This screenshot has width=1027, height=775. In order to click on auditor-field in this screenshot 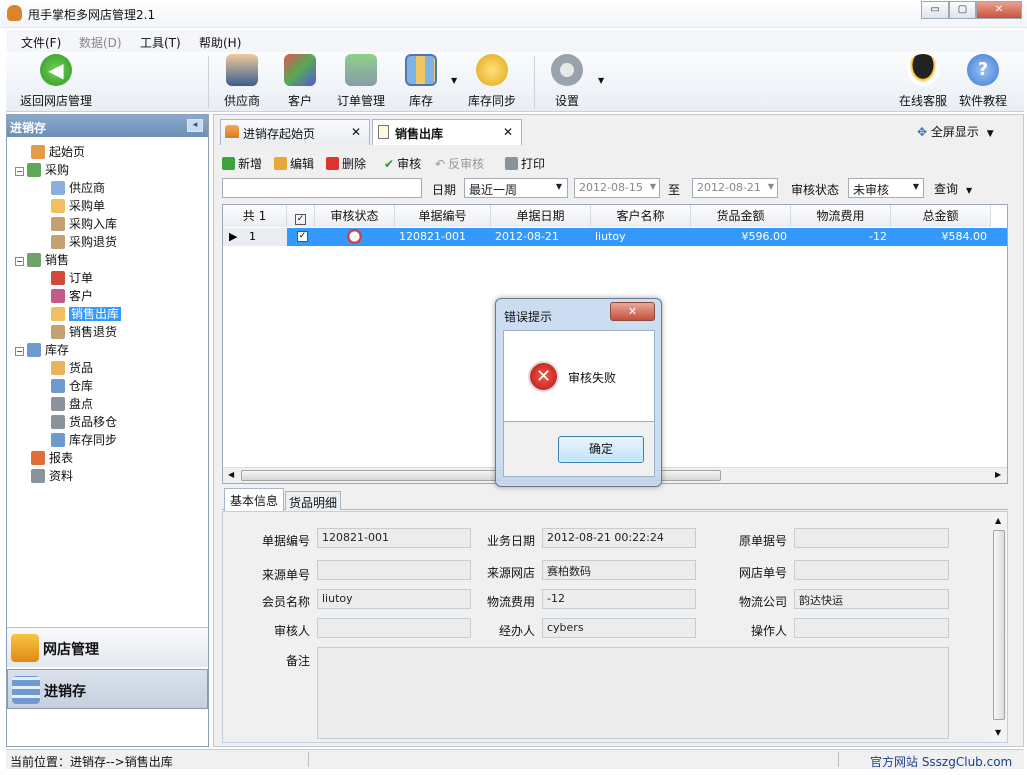, I will do `click(394, 628)`.